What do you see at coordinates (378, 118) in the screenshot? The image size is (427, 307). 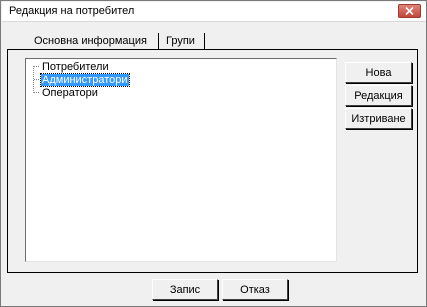 I see `delete-button: Изтриване` at bounding box center [378, 118].